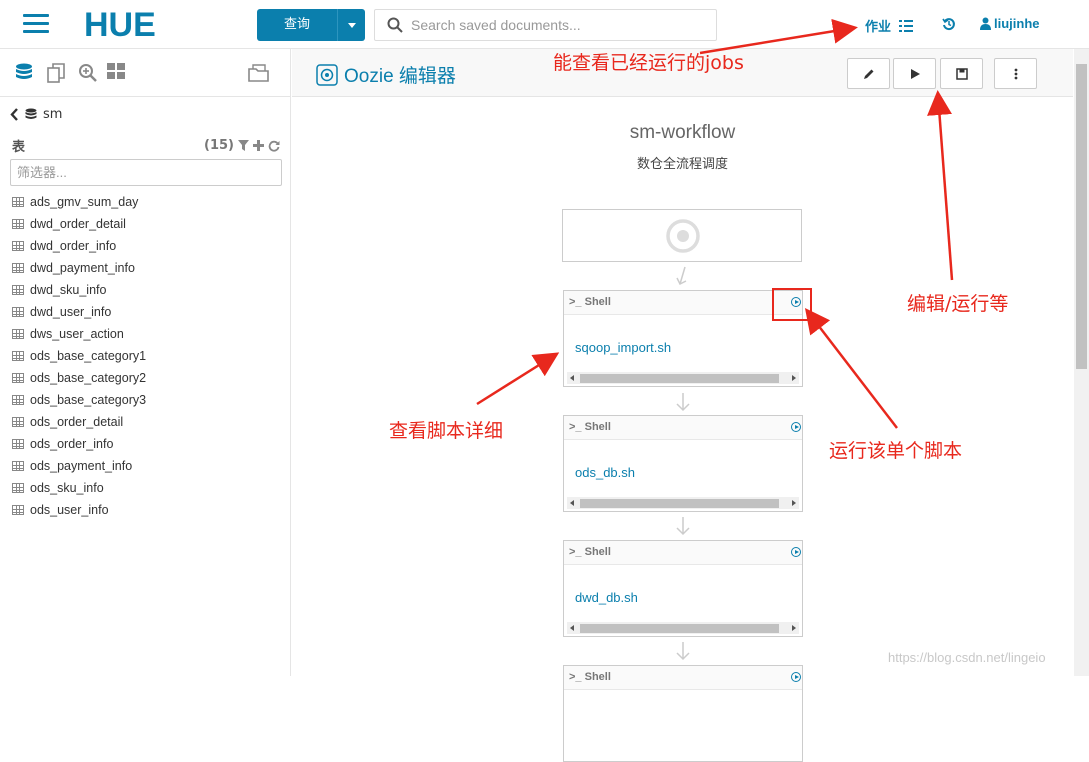 This screenshot has height=762, width=1089. What do you see at coordinates (67, 488) in the screenshot?
I see `table-name: ods_sku_info` at bounding box center [67, 488].